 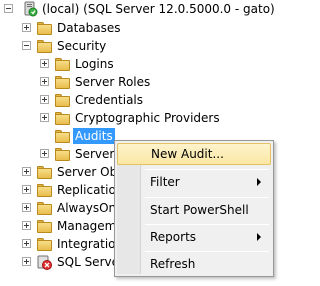 What do you see at coordinates (89, 28) in the screenshot?
I see `tree-node-label: Databases` at bounding box center [89, 28].